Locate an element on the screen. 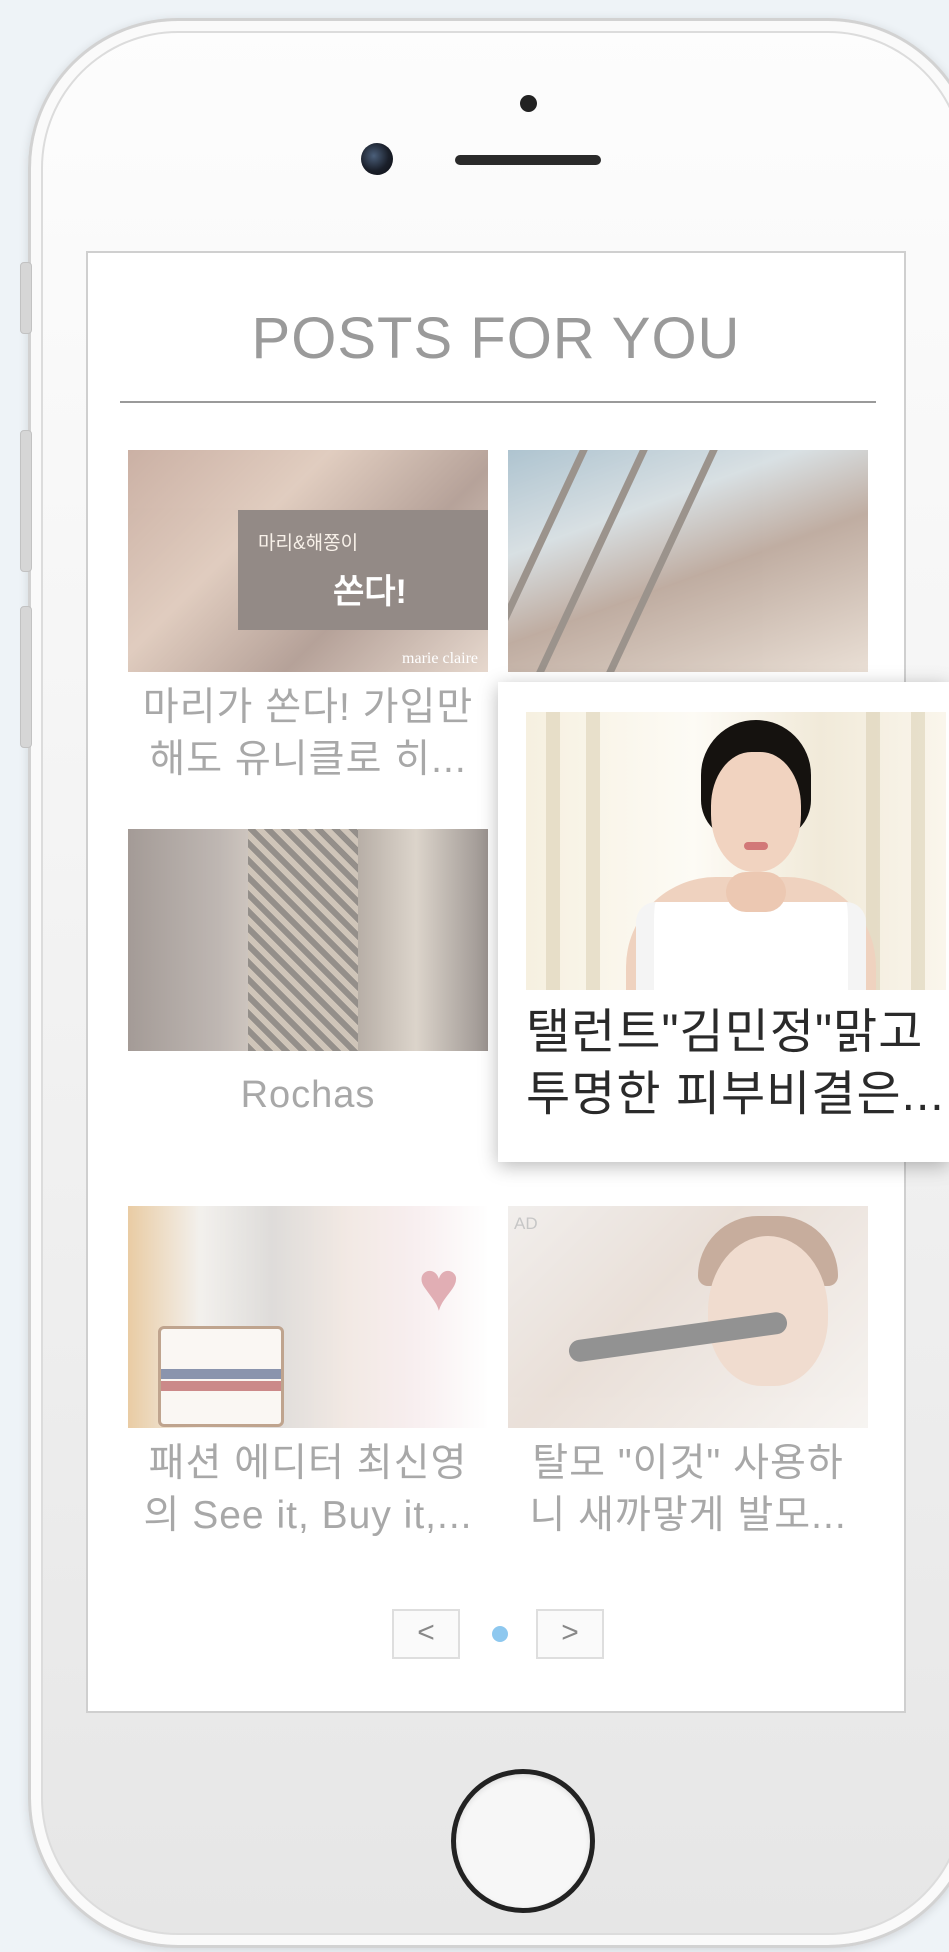 This screenshot has width=949, height=1952. front-camera-icon is located at coordinates (377, 159).